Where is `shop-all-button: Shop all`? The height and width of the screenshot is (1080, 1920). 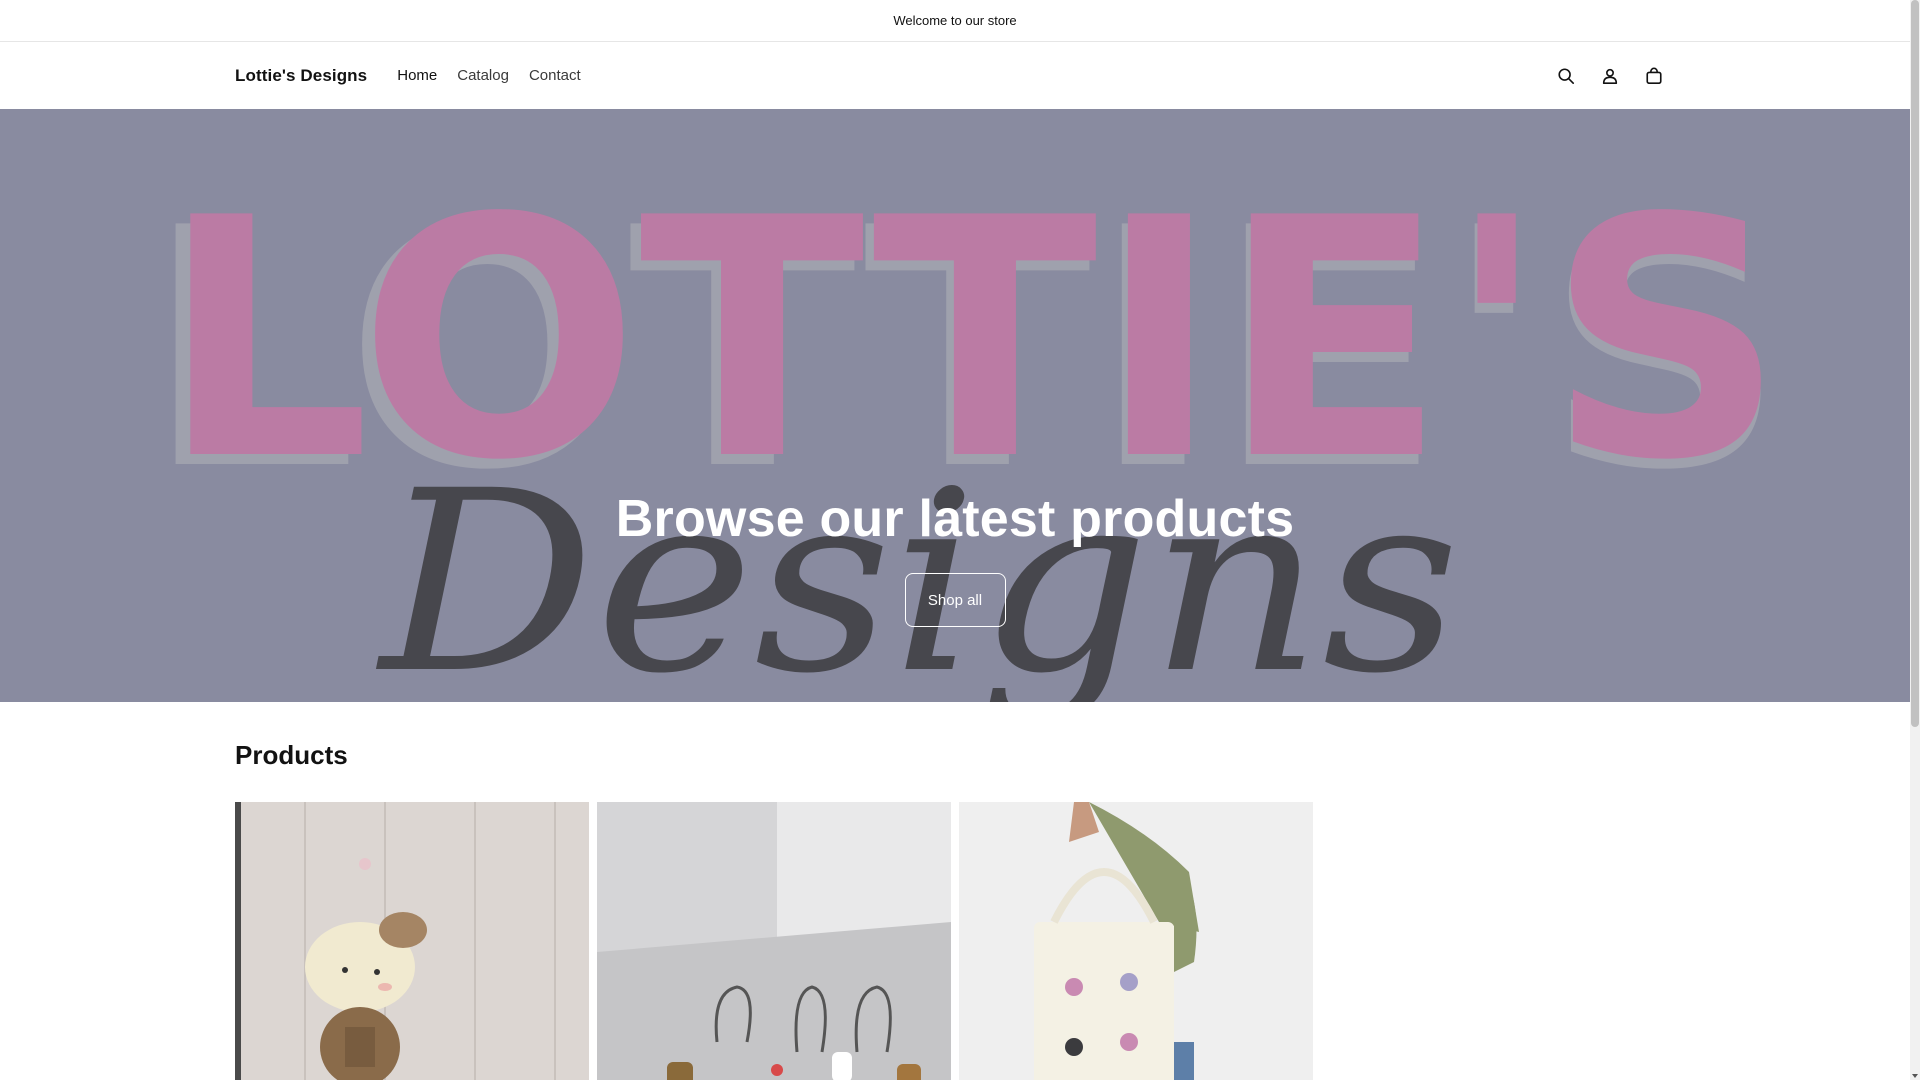
shop-all-button: Shop all is located at coordinates (955, 600).